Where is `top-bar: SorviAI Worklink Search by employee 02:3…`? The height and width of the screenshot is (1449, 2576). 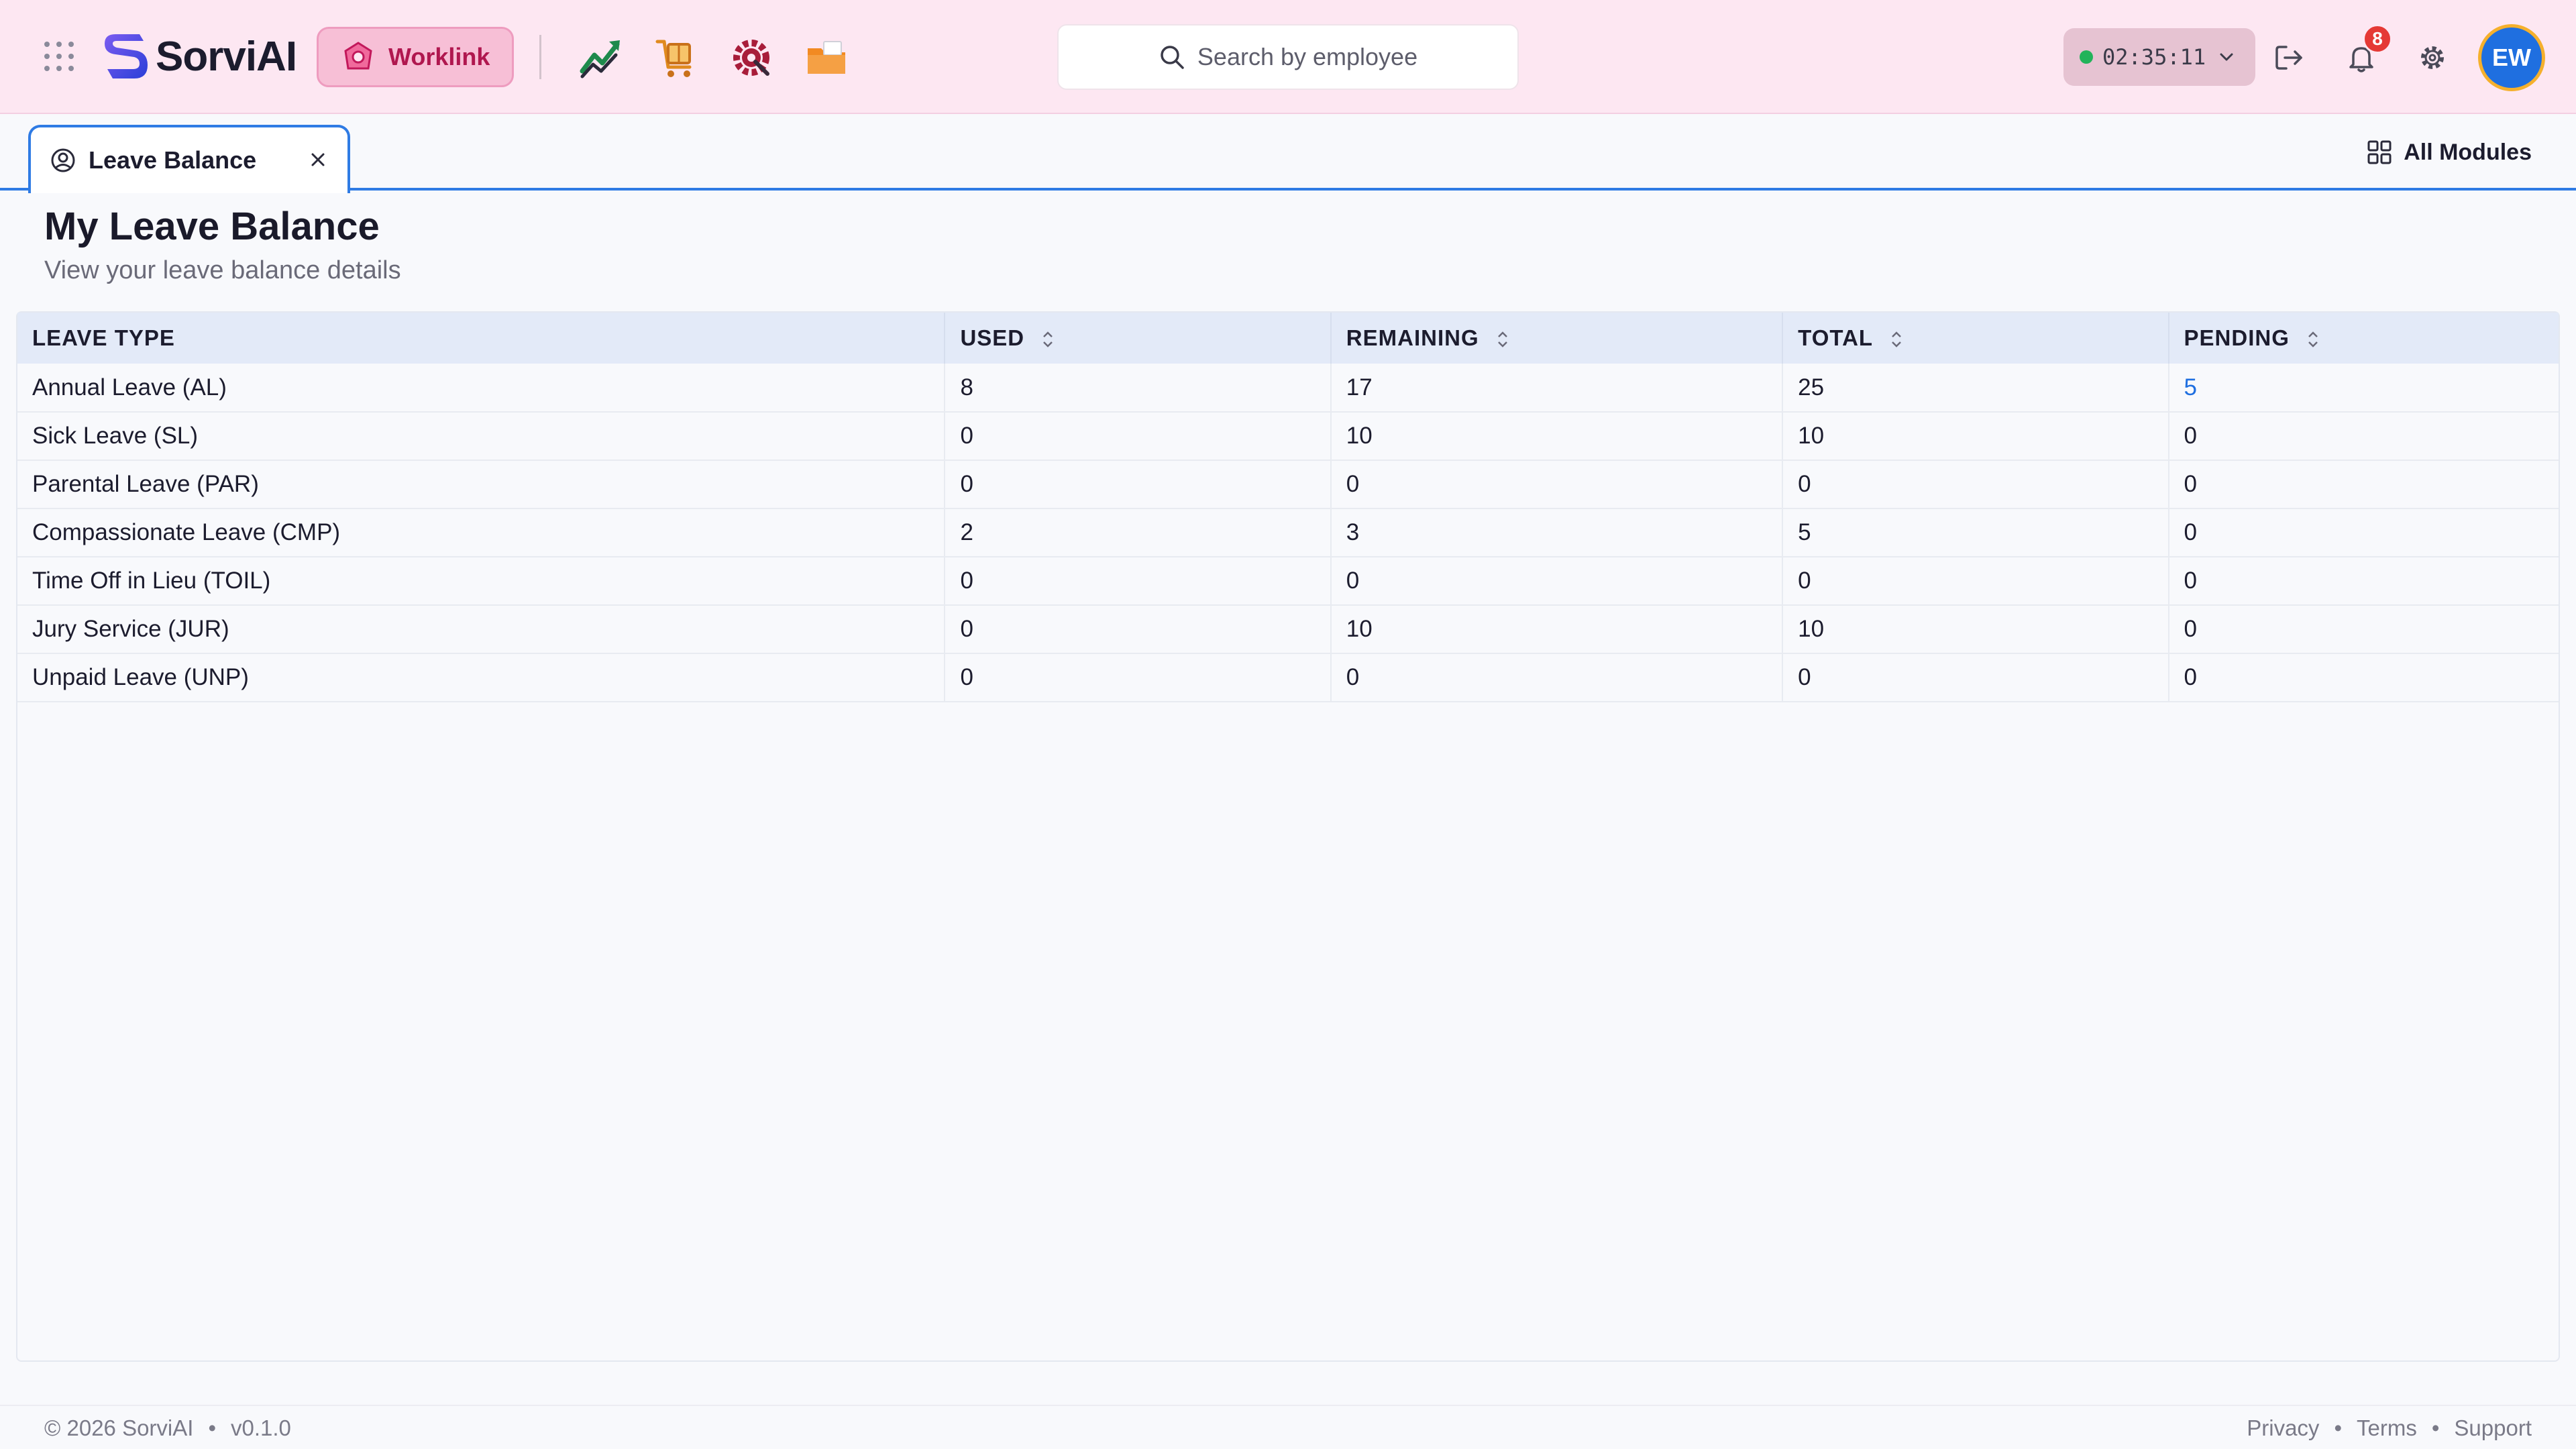
top-bar: SorviAI Worklink Search by employee 02:3… is located at coordinates (1288, 57).